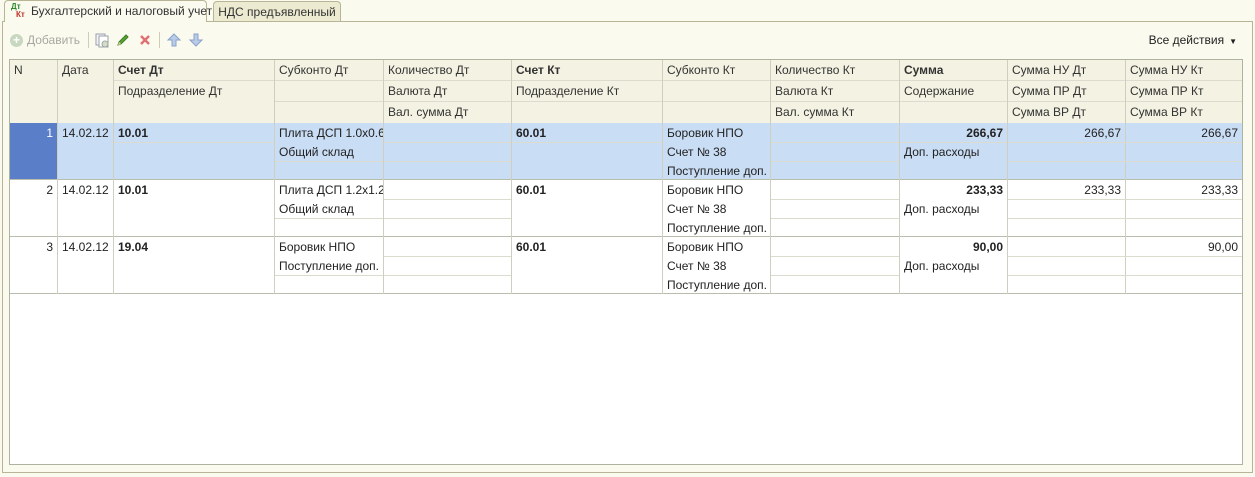 This screenshot has height=477, width=1255. Describe the element at coordinates (447, 110) in the screenshot. I see `col-valsum-dt-header: Вал. сумма Дт` at that location.